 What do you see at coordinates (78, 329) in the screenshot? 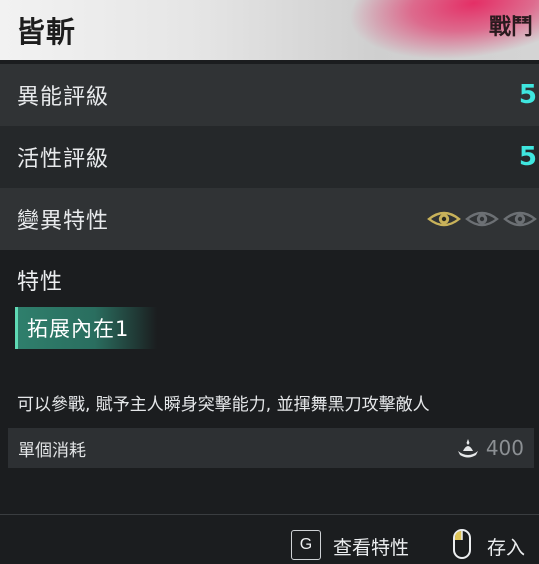
I see `trait-label: 拓展內在1` at bounding box center [78, 329].